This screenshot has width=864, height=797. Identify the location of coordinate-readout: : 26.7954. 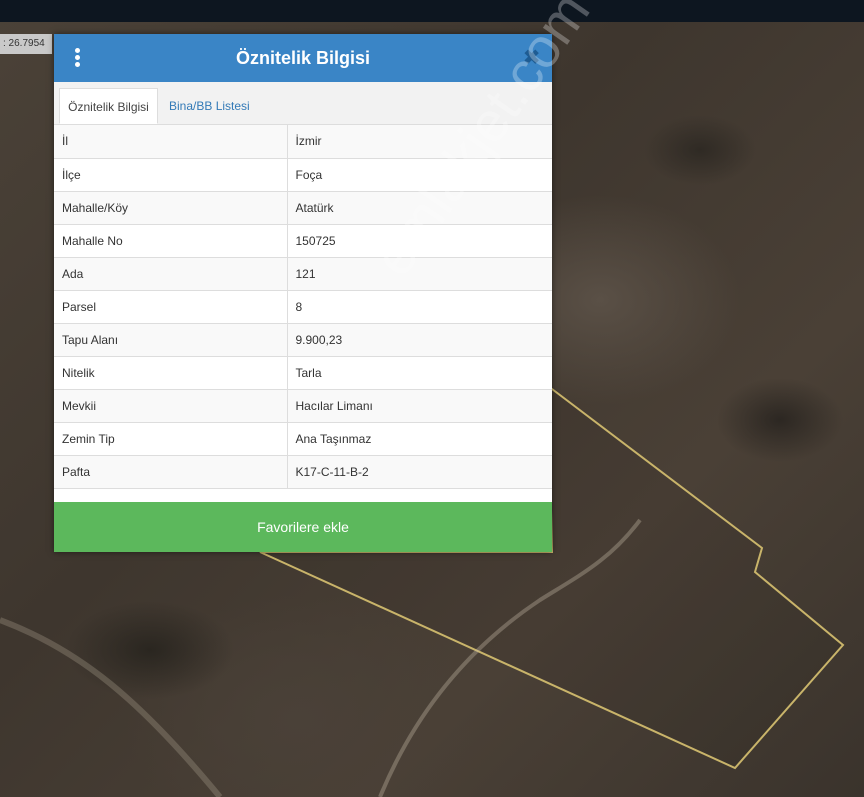
(26, 44).